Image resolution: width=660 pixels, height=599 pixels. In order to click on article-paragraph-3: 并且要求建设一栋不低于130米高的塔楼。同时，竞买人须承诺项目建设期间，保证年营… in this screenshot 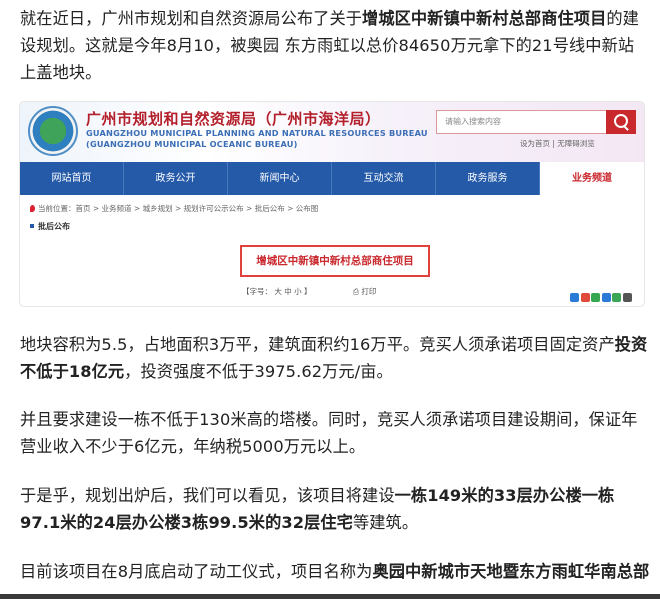, I will do `click(329, 433)`.